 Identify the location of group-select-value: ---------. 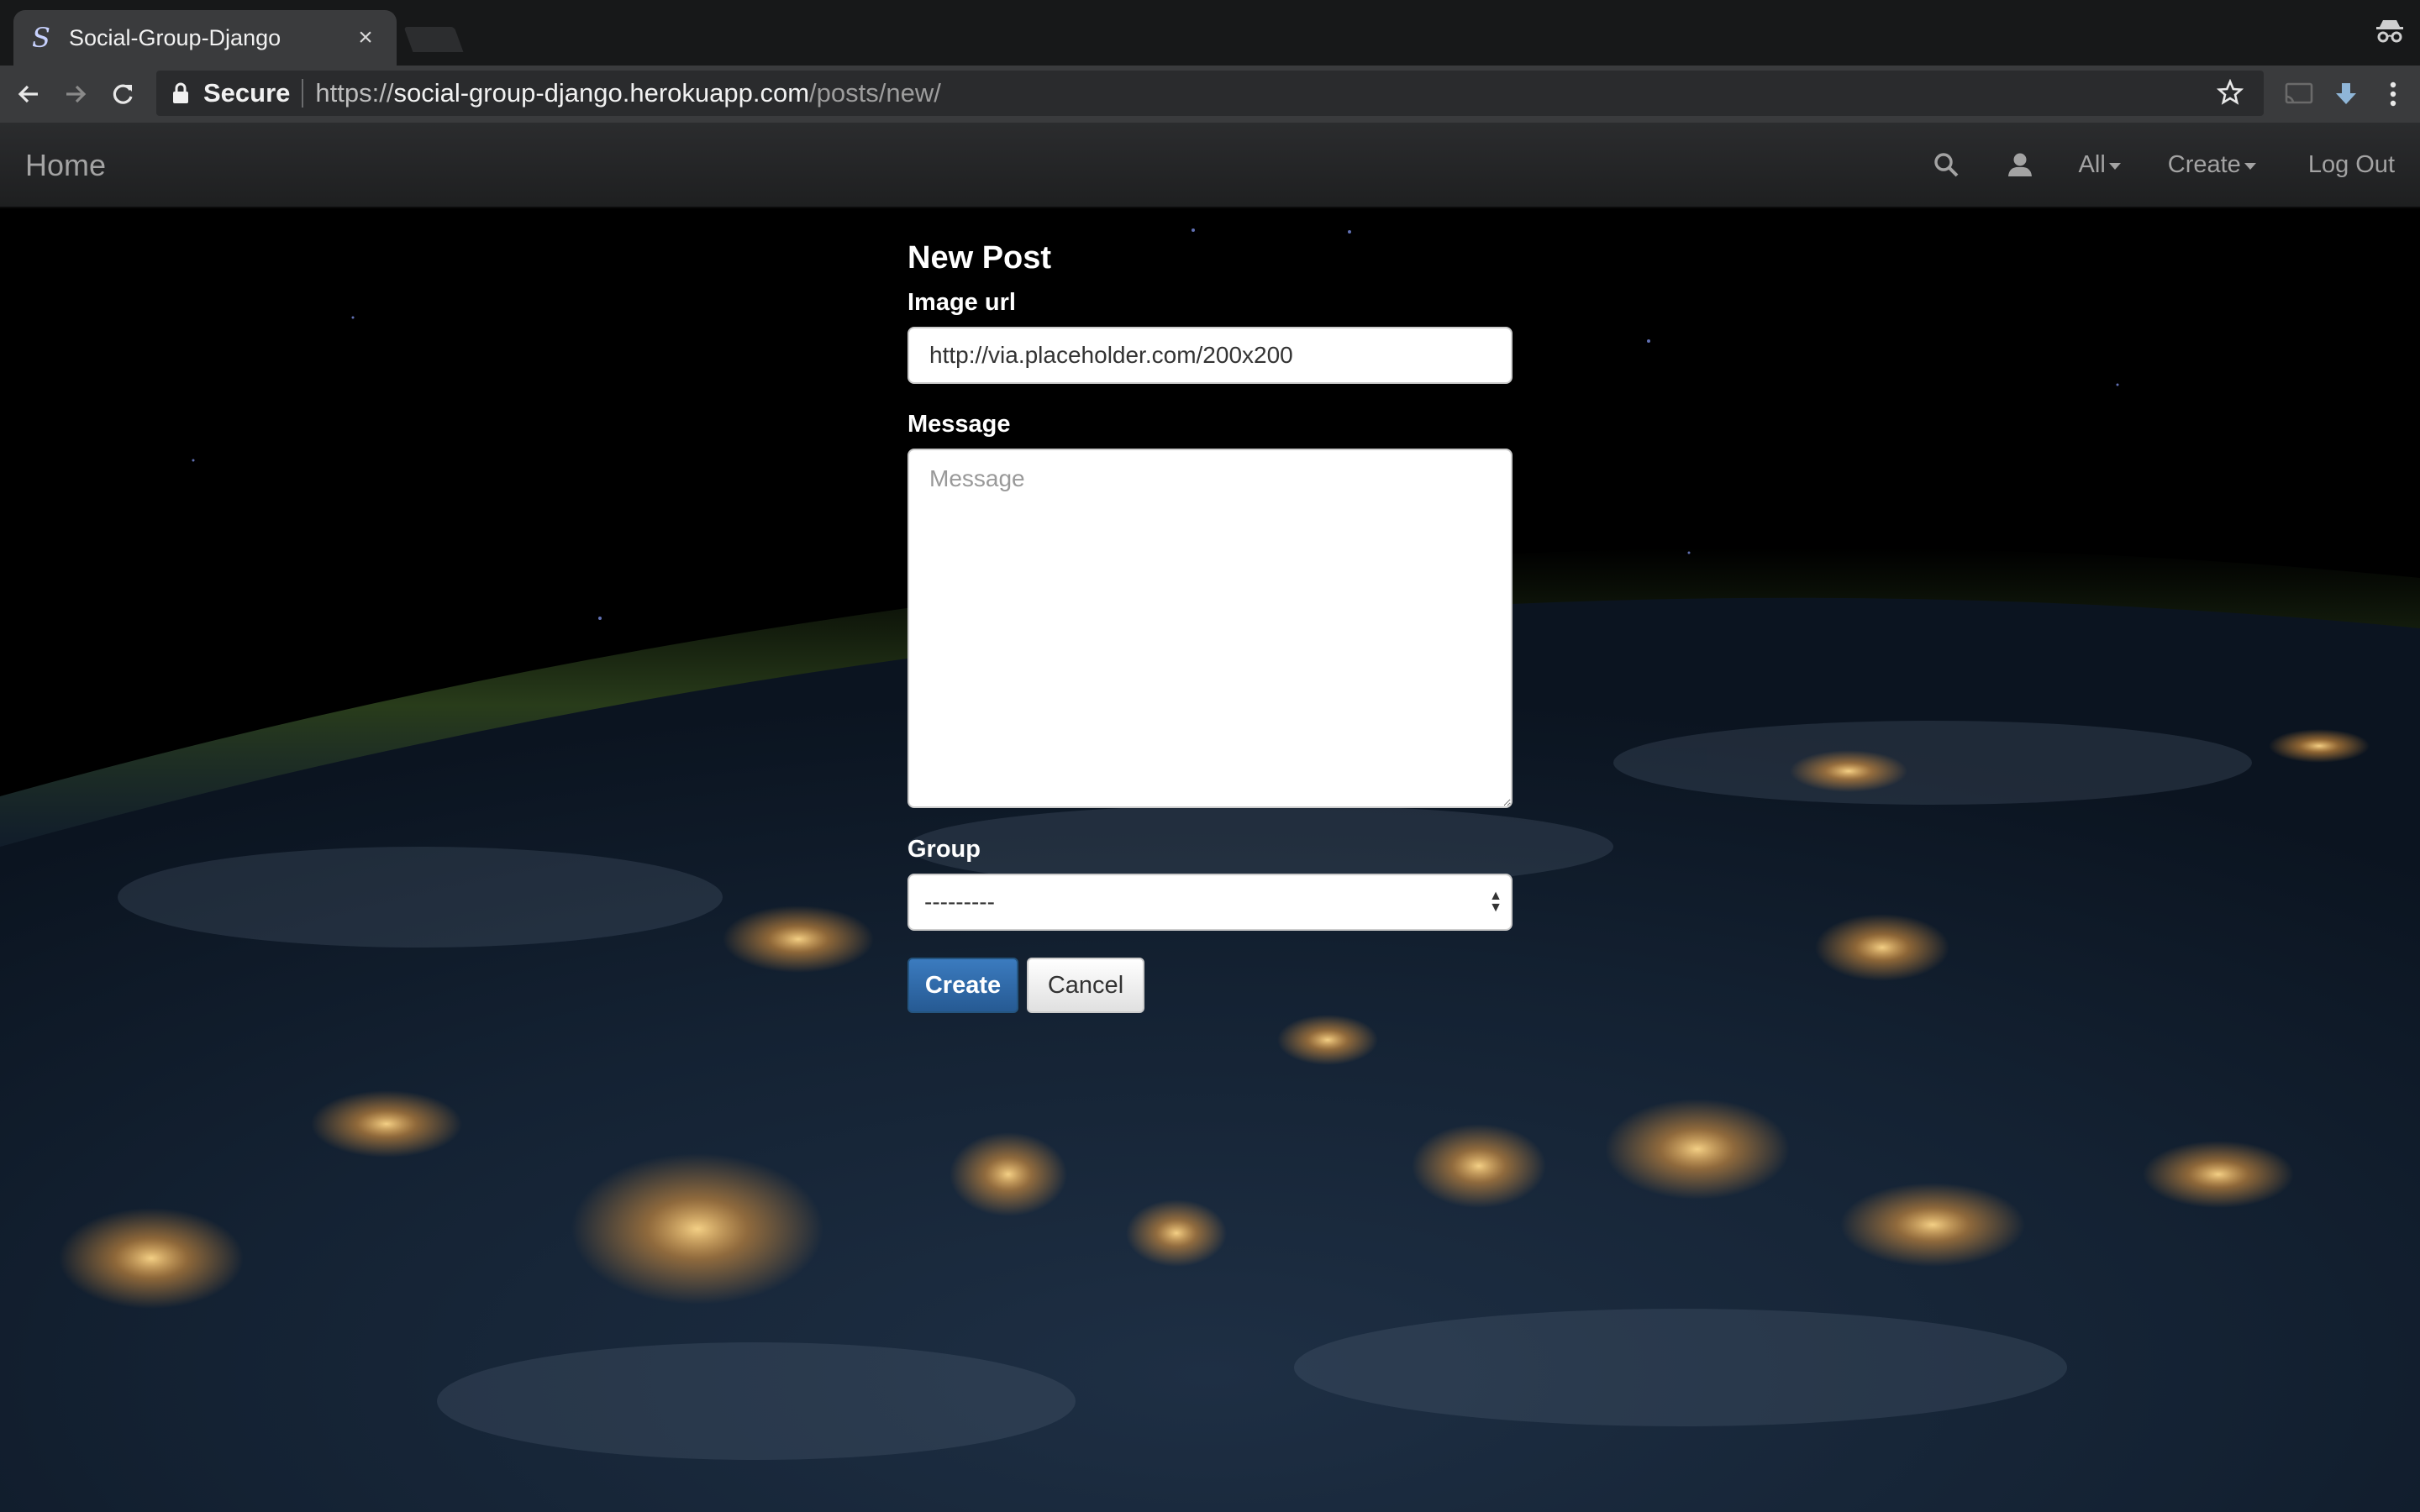
(960, 902).